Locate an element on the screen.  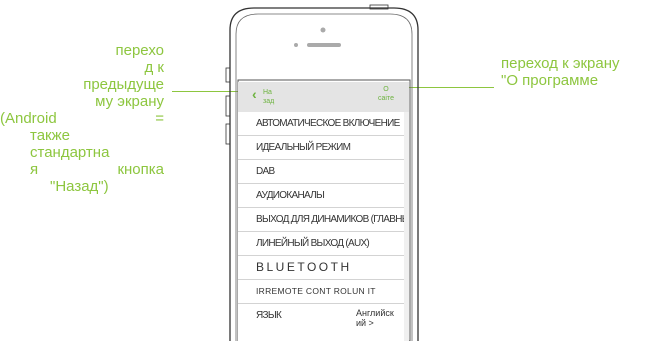
menu-item-audio-channels: АУДИОКАНАЛЫ is located at coordinates (323, 196).